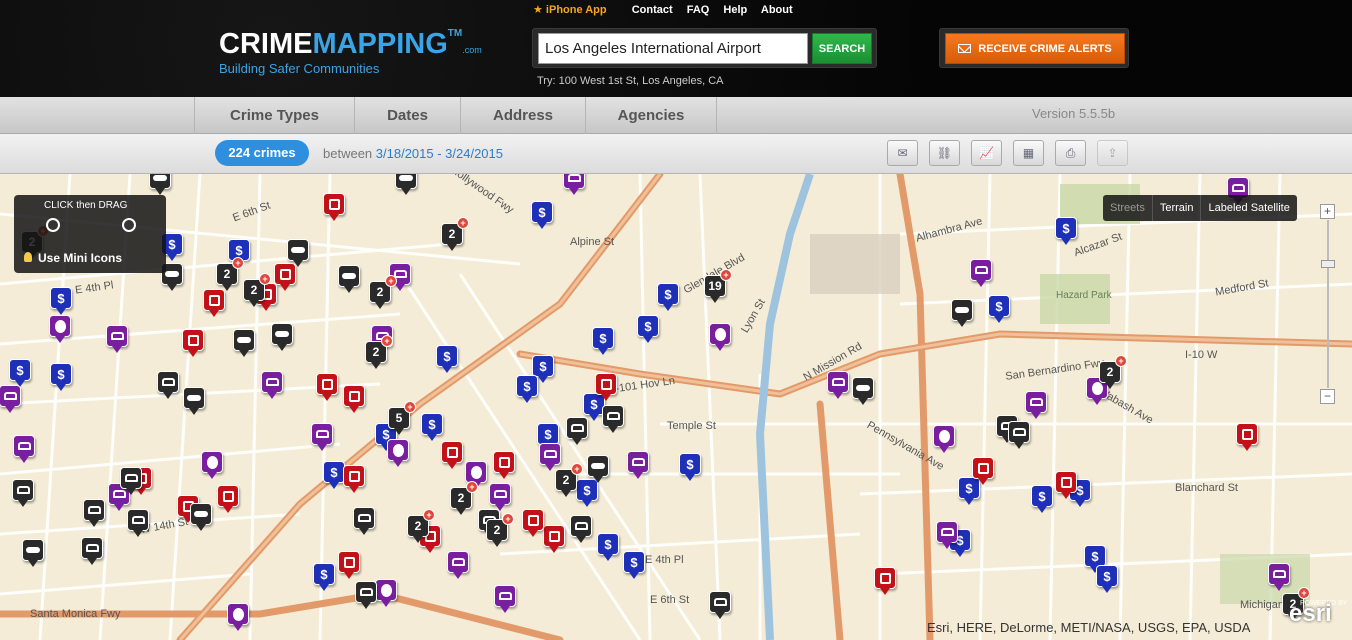 The image size is (1352, 640). Describe the element at coordinates (1328, 304) in the screenshot. I see `zoom-slider: + −` at that location.